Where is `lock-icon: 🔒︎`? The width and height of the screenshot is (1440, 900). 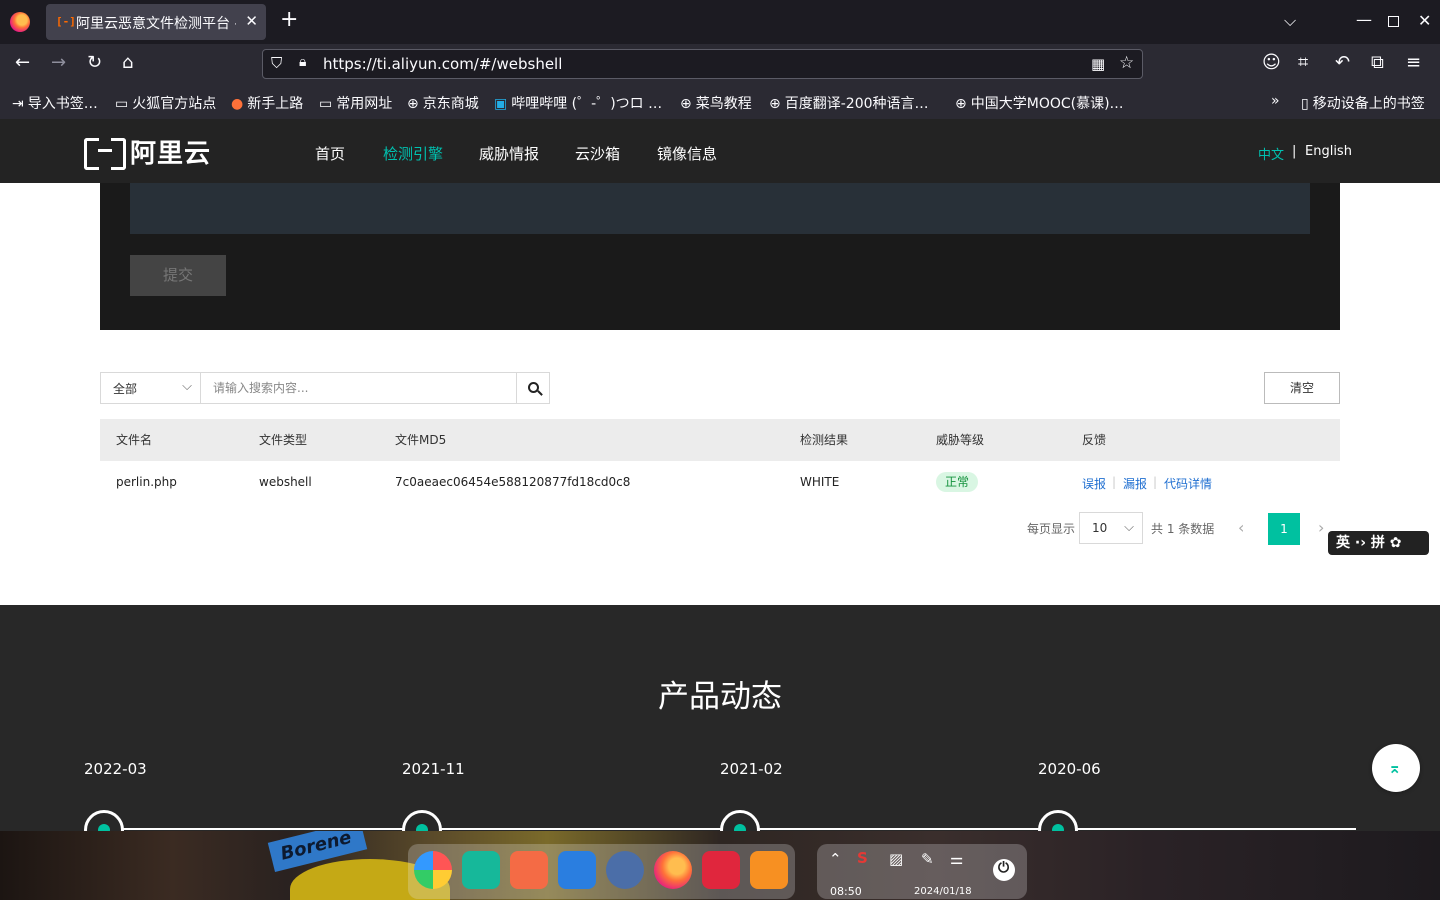 lock-icon: 🔒︎ is located at coordinates (302, 62).